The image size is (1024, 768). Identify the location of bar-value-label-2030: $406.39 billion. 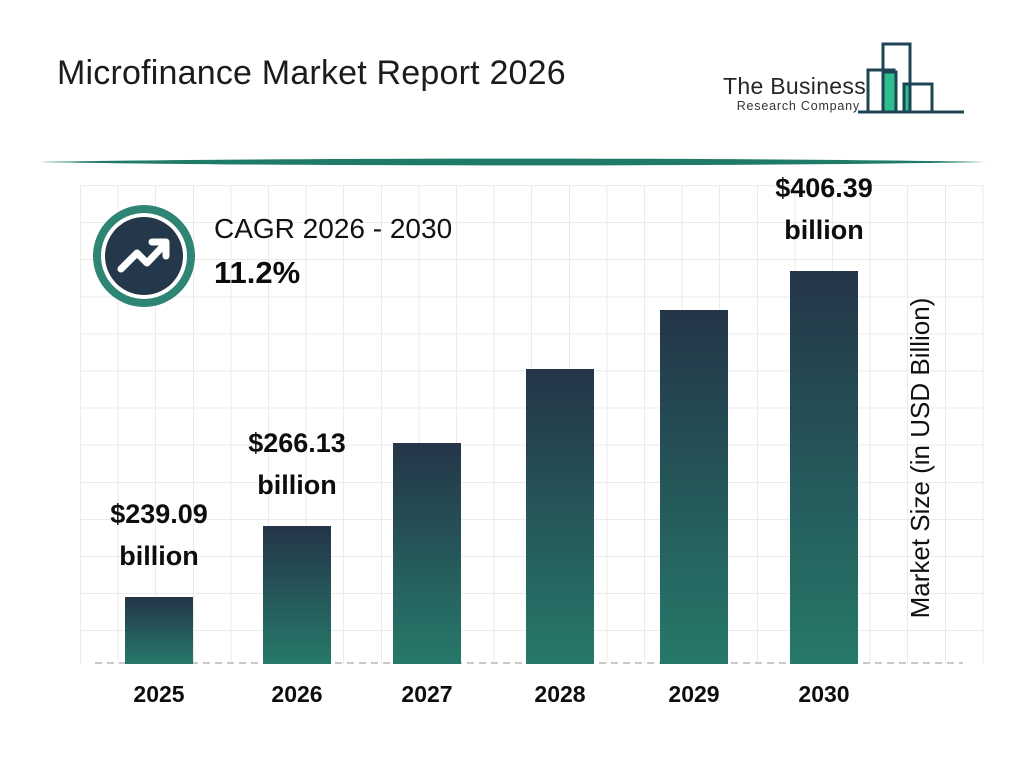
(824, 209).